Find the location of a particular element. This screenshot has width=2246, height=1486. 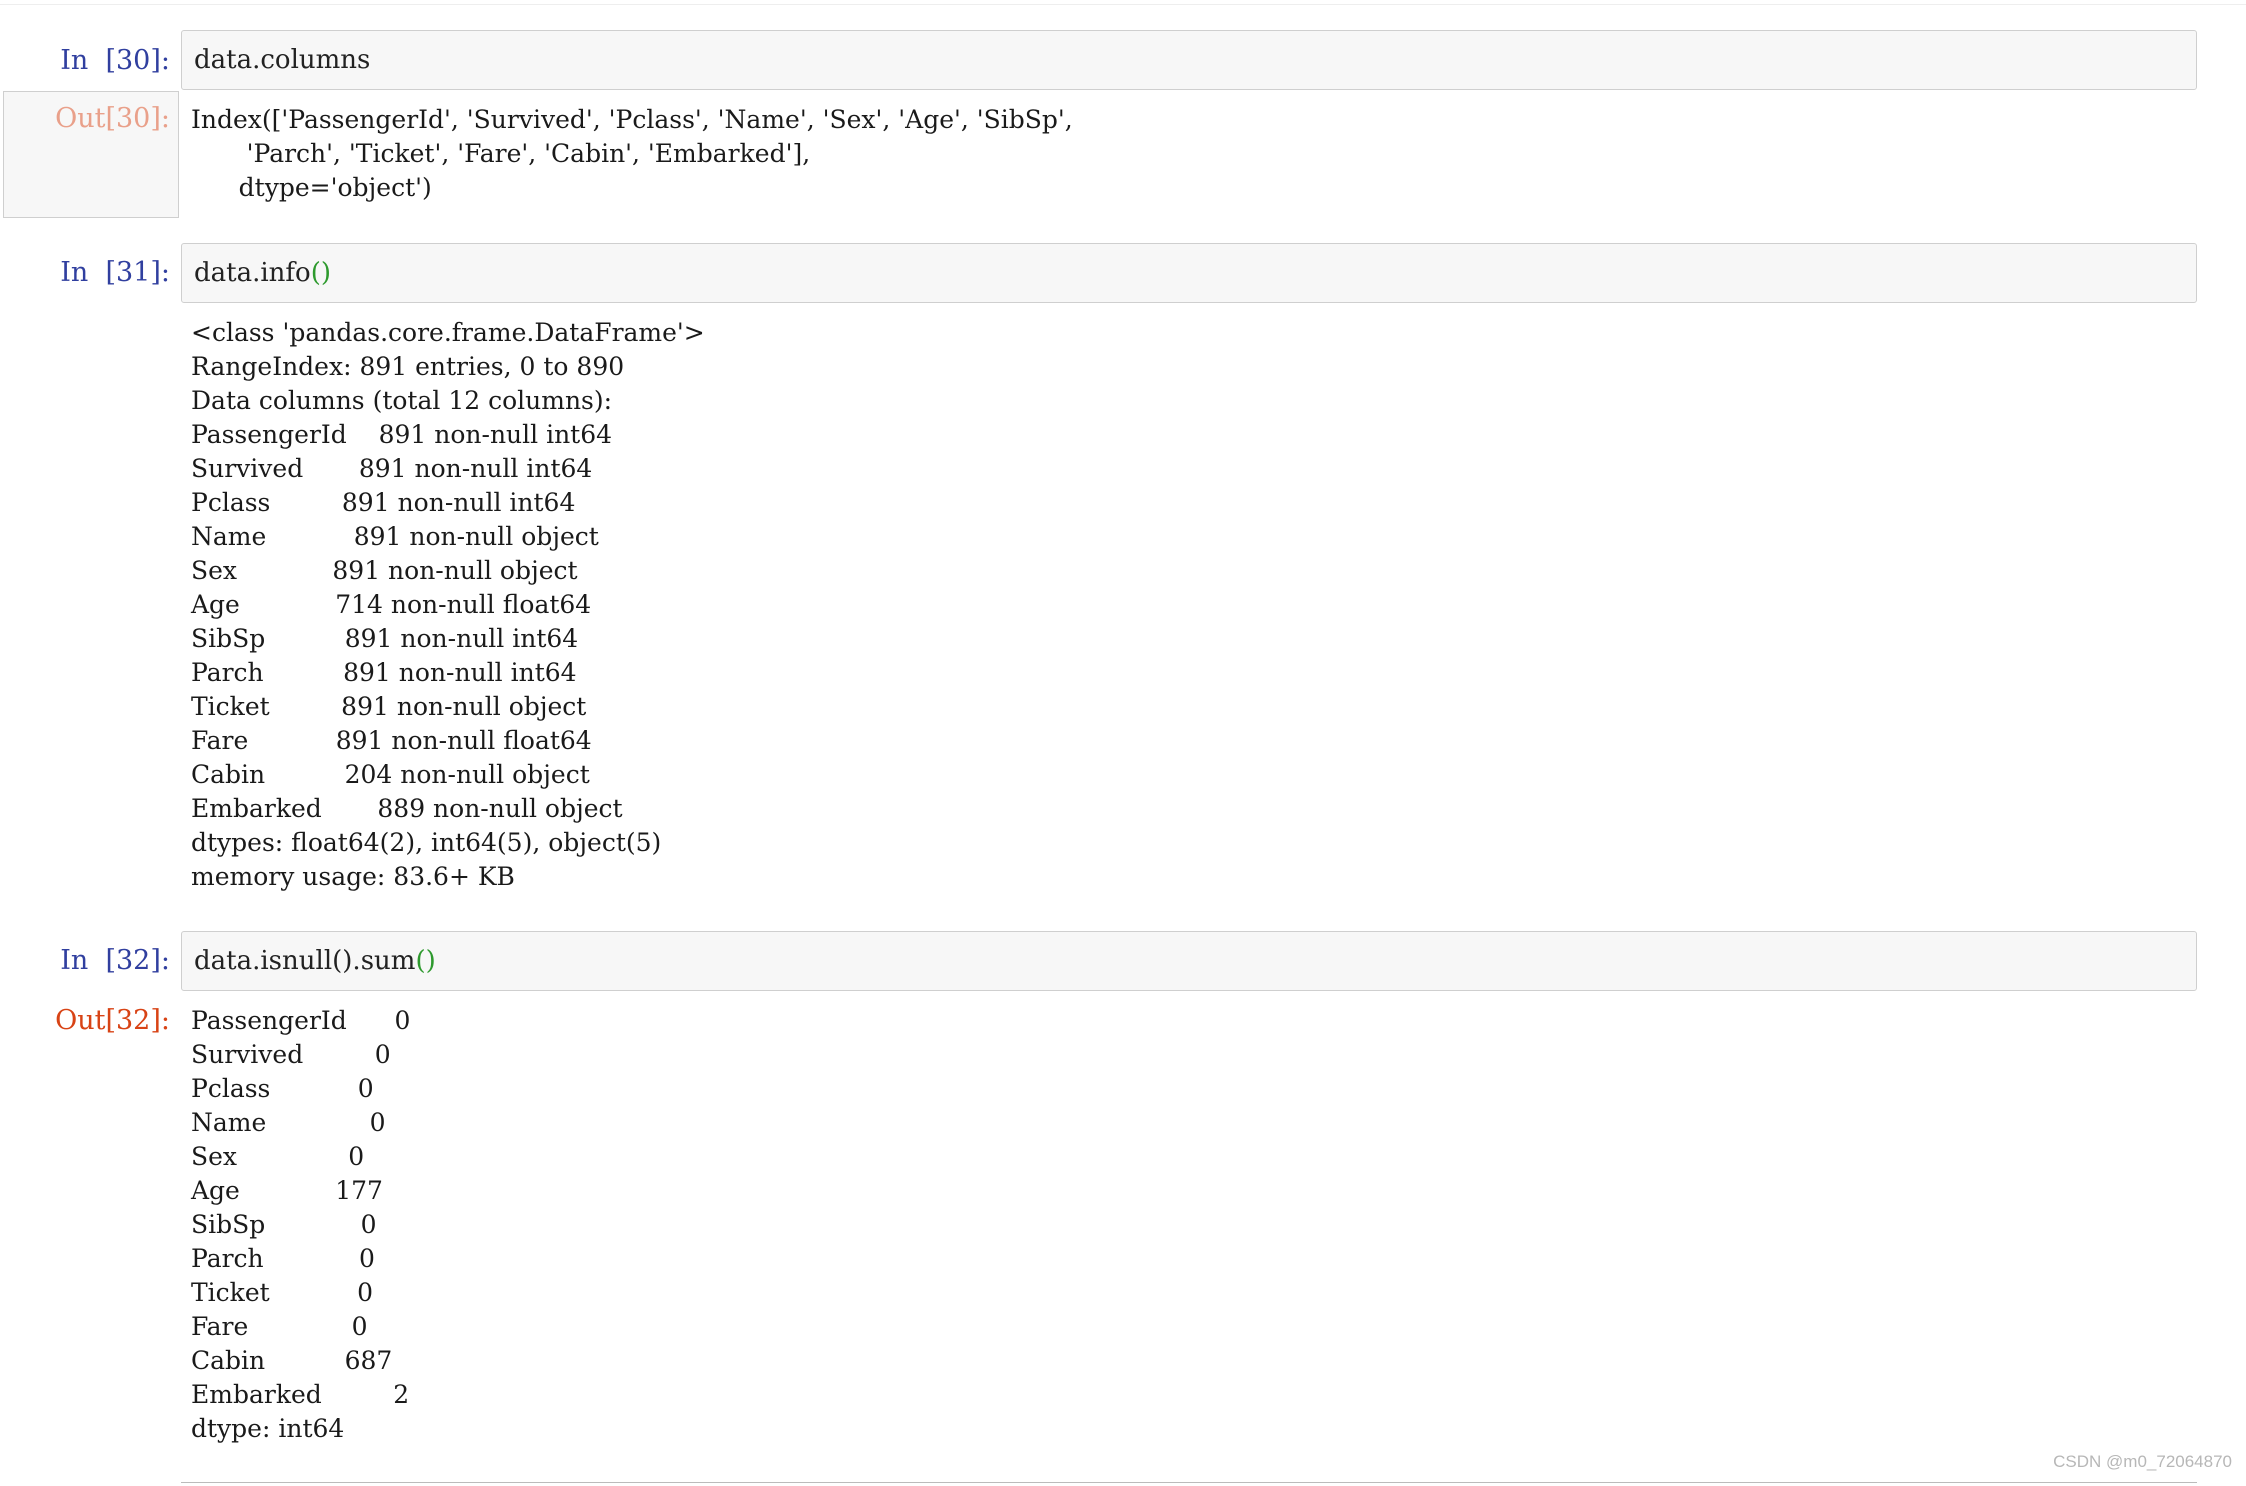

code-text: data.info() is located at coordinates (262, 273).